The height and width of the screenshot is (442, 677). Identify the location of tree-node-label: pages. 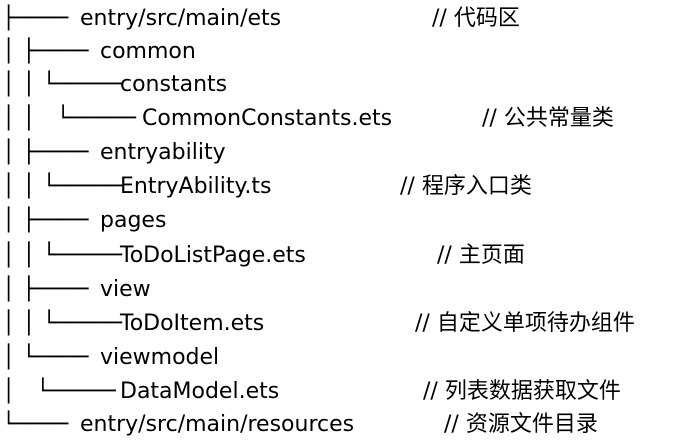
(133, 220).